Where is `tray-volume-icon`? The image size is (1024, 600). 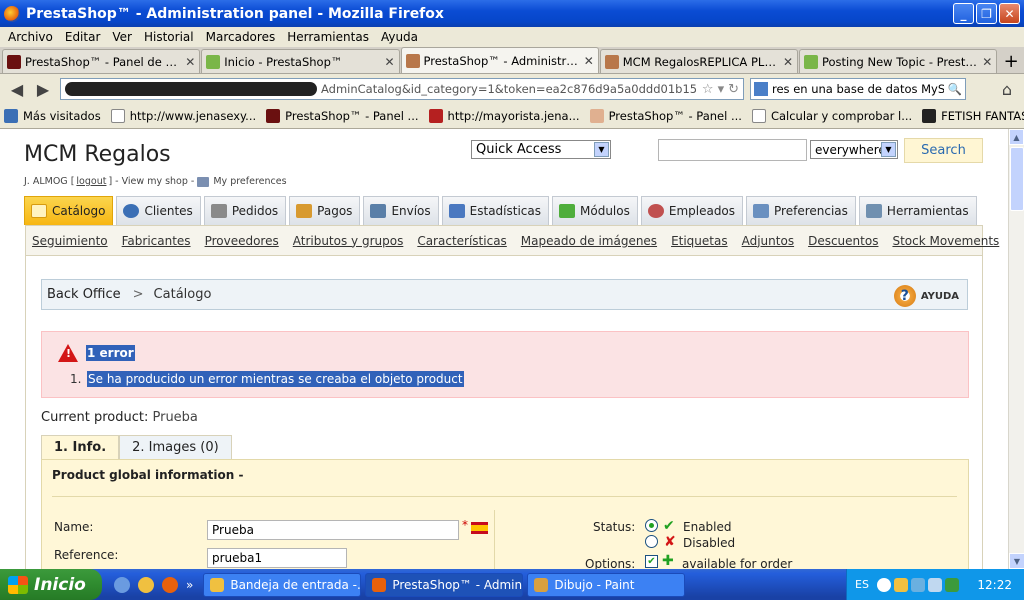
tray-volume-icon is located at coordinates (934, 584).